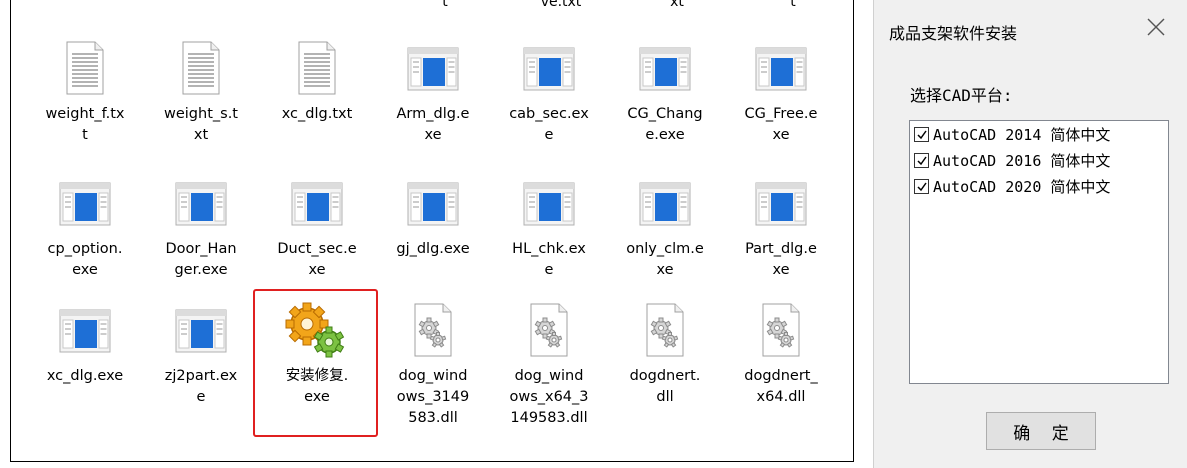  Describe the element at coordinates (781, 124) in the screenshot. I see `file-name: CG_Free.e xe` at that location.